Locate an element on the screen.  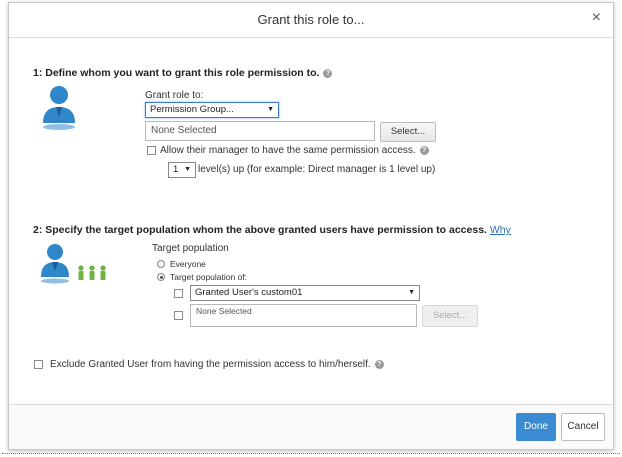
user-icon is located at coordinates (59, 108).